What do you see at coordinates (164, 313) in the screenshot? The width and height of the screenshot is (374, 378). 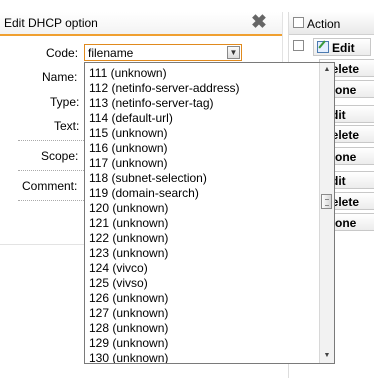 I see `dropdown-option: 127 (unknown)` at bounding box center [164, 313].